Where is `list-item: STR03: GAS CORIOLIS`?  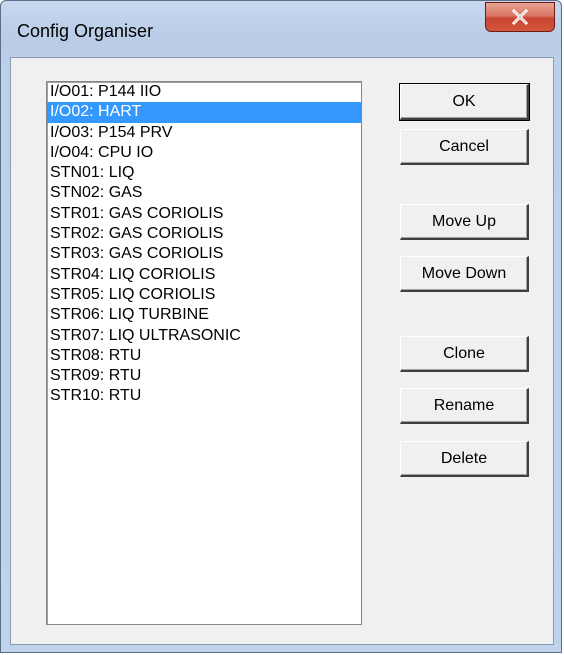
list-item: STR03: GAS CORIOLIS is located at coordinates (204, 254).